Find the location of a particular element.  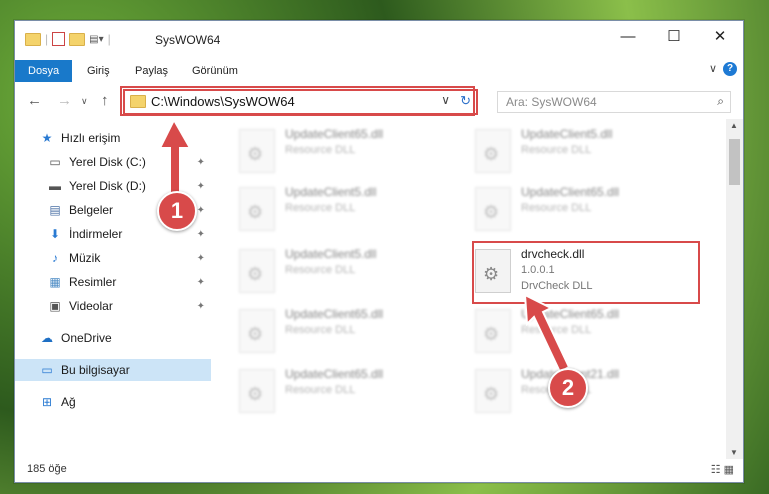

window-title: SysWOW64 is located at coordinates (188, 40).